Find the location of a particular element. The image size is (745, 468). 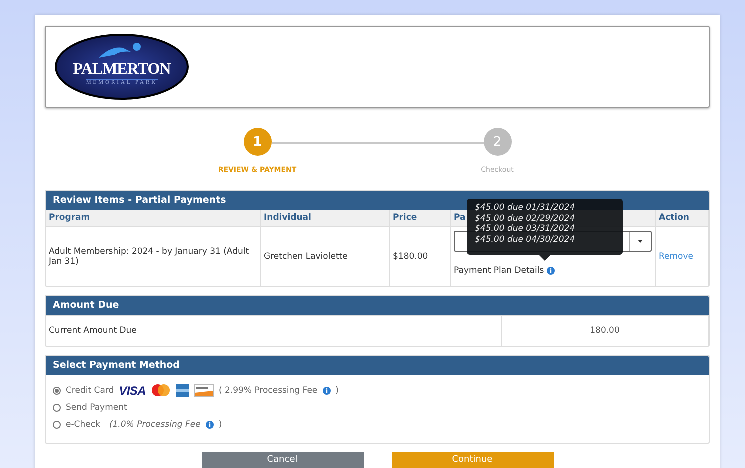

step-circle: 2 is located at coordinates (498, 142).